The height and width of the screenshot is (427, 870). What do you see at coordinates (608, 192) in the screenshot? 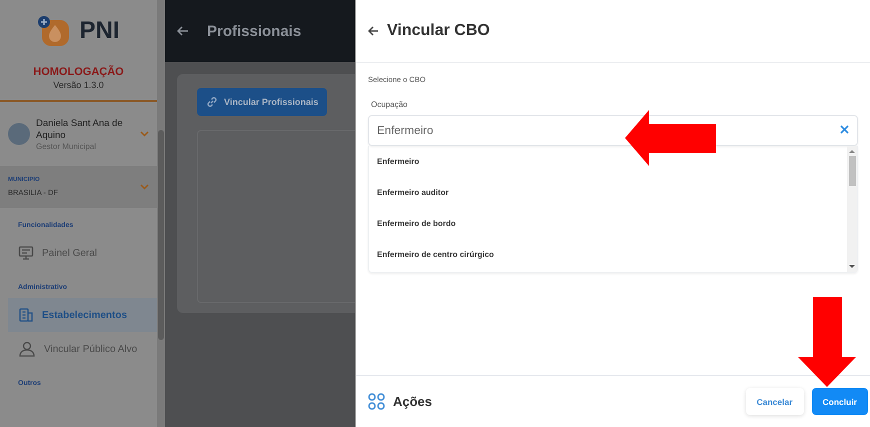
I see `dropdown-option: Enfermeiro auditor` at bounding box center [608, 192].